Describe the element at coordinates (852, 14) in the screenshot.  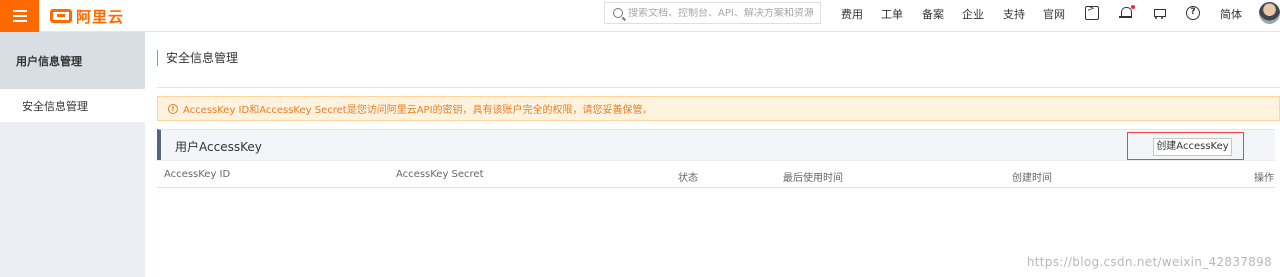
I see `nav-fees: 费用` at that location.